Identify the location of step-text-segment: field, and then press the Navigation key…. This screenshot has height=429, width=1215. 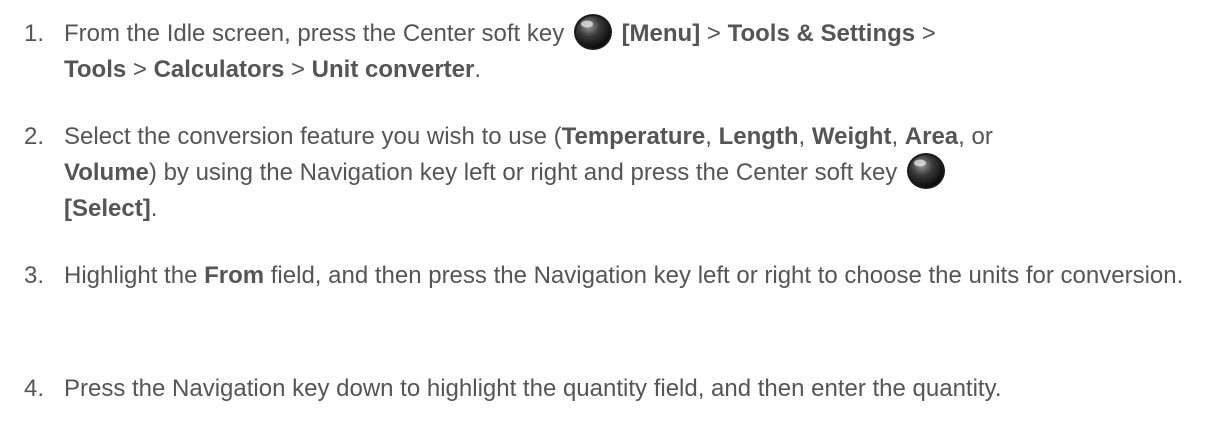
(724, 275).